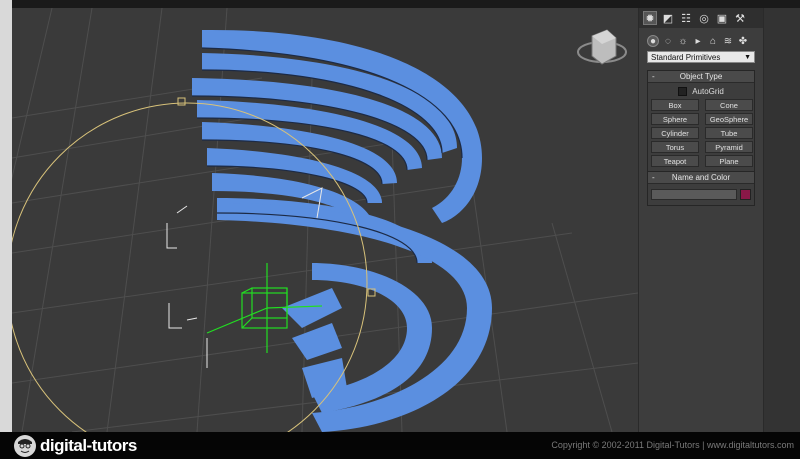 The image size is (800, 459). Describe the element at coordinates (722, 18) in the screenshot. I see `display-tab: ▣` at that location.